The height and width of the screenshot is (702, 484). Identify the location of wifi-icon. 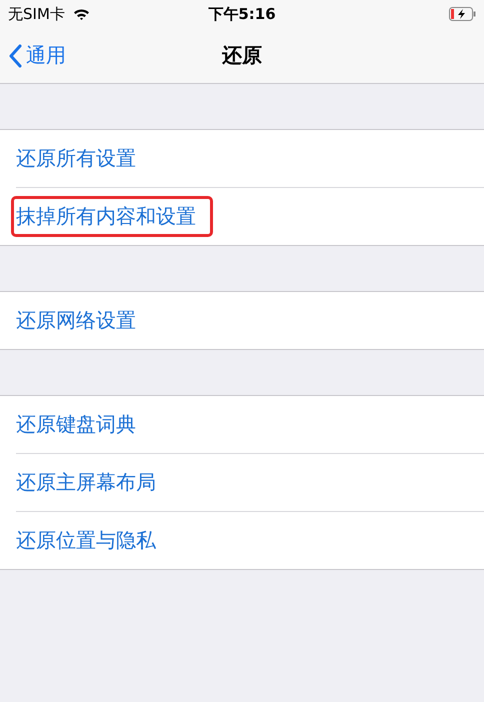
(81, 14).